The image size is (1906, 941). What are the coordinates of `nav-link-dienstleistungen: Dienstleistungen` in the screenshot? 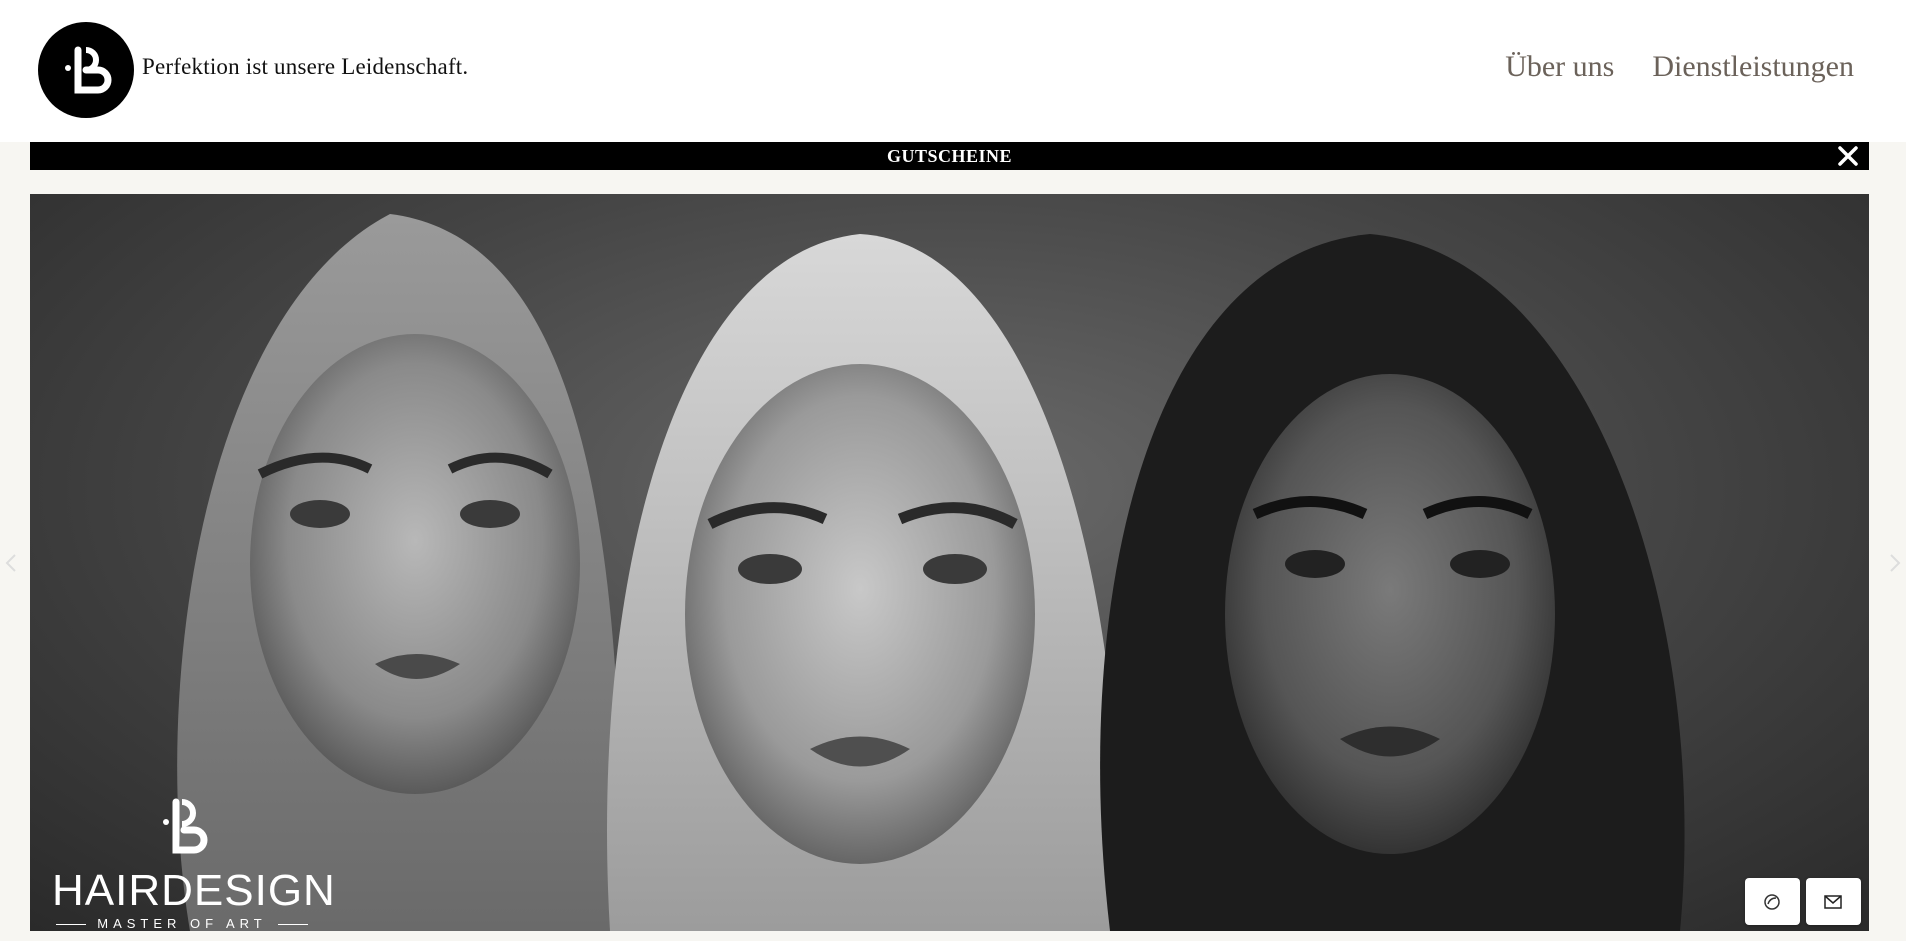 It's located at (1753, 67).